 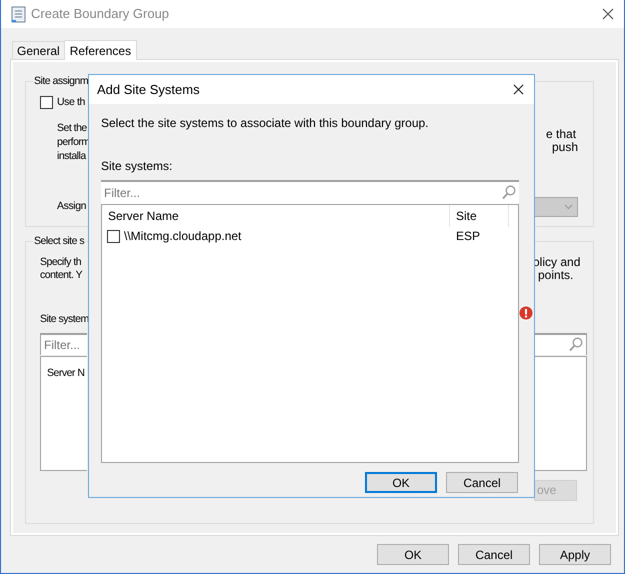 What do you see at coordinates (136, 166) in the screenshot?
I see `list-label: Site systems:` at bounding box center [136, 166].